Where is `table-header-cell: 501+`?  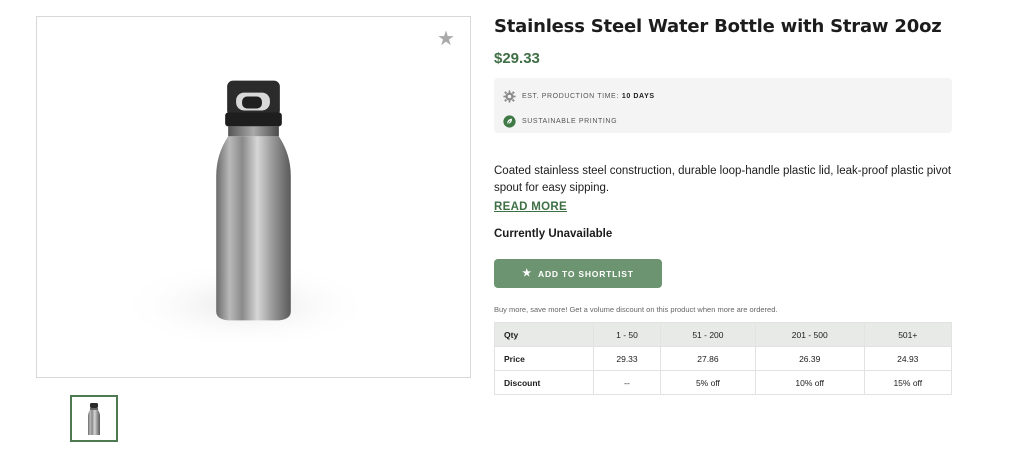
table-header-cell: 501+ is located at coordinates (908, 334).